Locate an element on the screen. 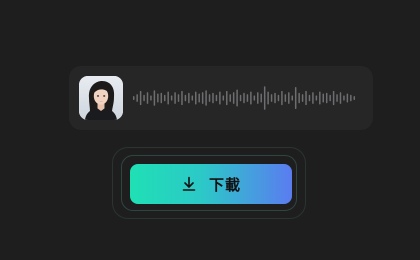 Image resolution: width=420 pixels, height=260 pixels. speaker-avatar is located at coordinates (101, 98).